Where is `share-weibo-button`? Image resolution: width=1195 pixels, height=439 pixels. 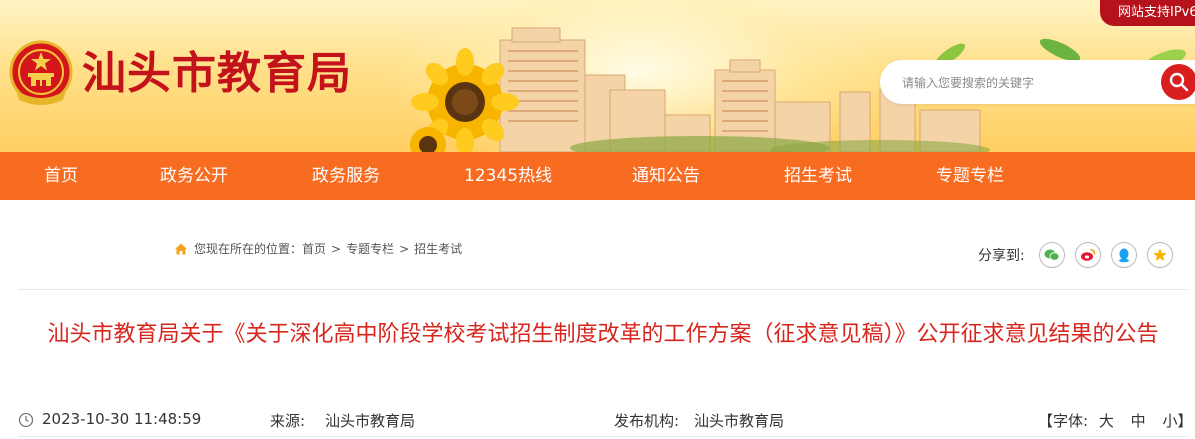
share-weibo-button is located at coordinates (1087, 255).